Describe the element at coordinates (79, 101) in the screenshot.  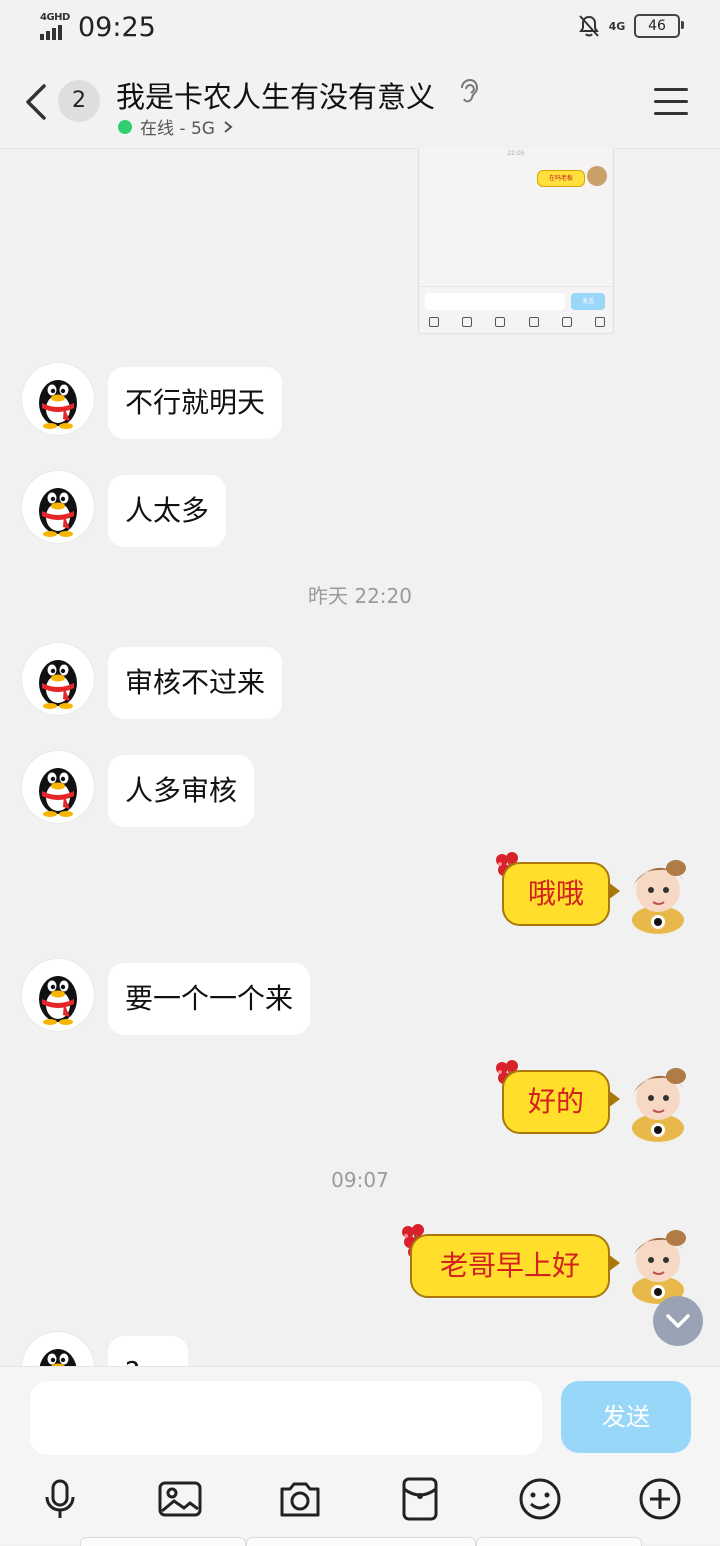
I see `unread-count-badge: 2` at that location.